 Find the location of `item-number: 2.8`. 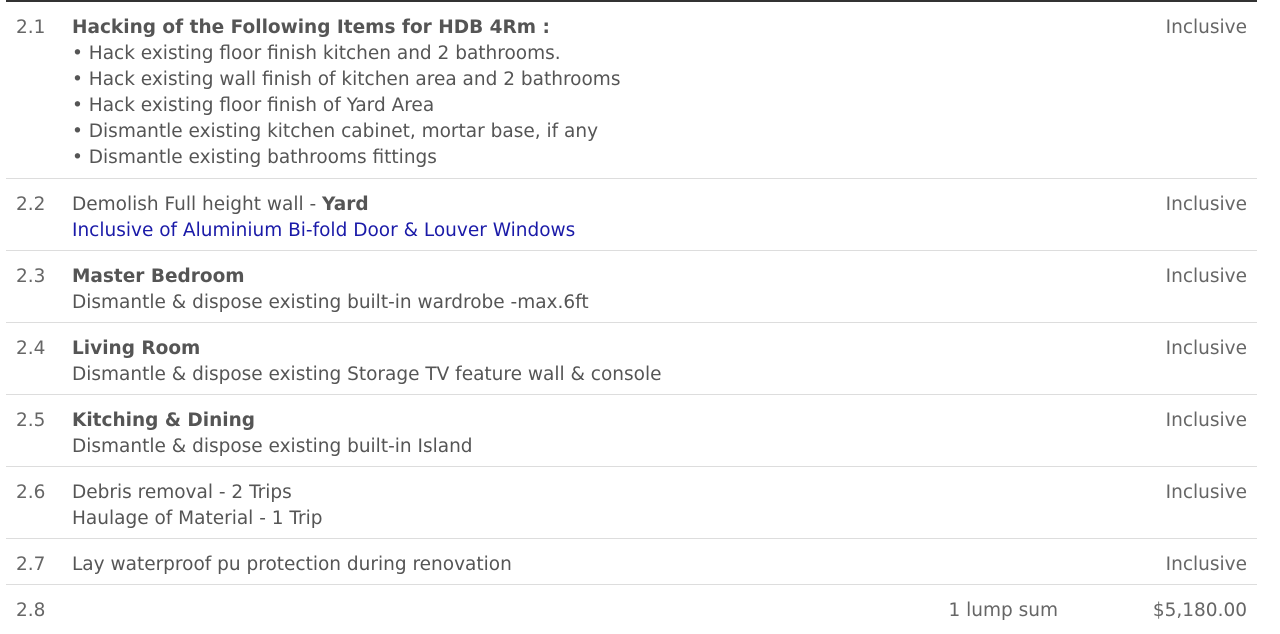

item-number: 2.8 is located at coordinates (31, 610).